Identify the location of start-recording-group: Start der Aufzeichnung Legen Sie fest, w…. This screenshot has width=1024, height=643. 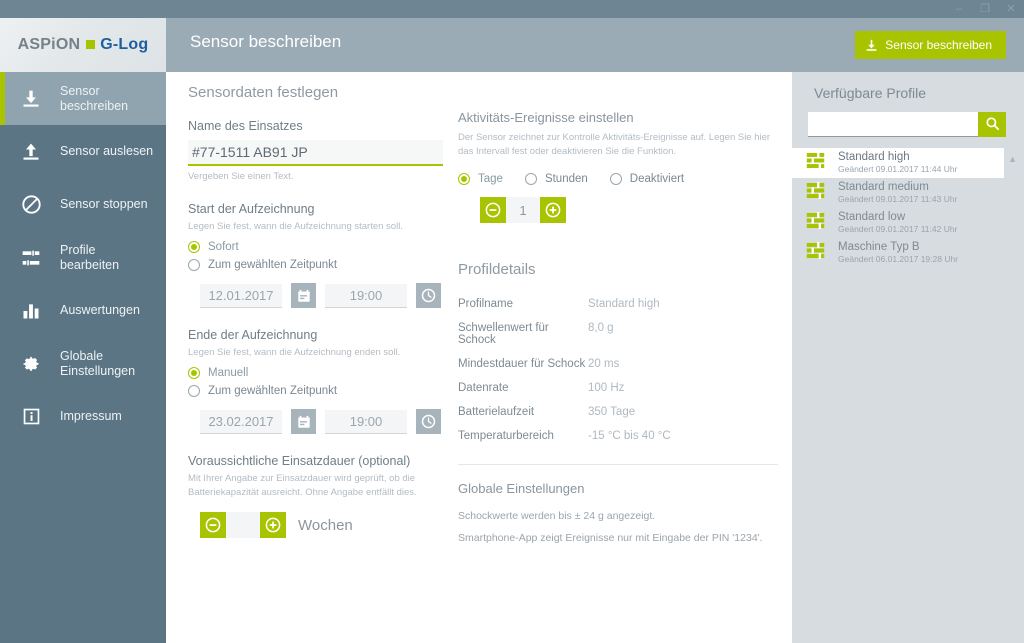
(319, 255).